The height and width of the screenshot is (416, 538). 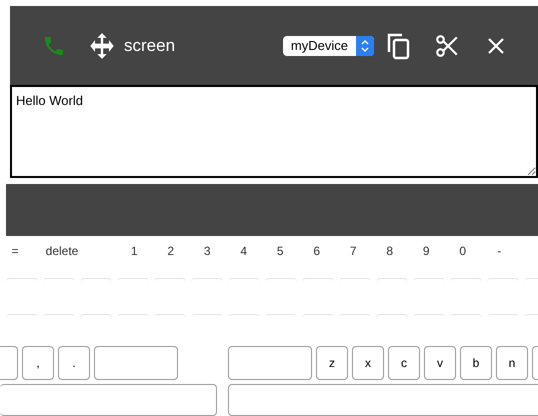 I want to click on move-icon, so click(x=102, y=46).